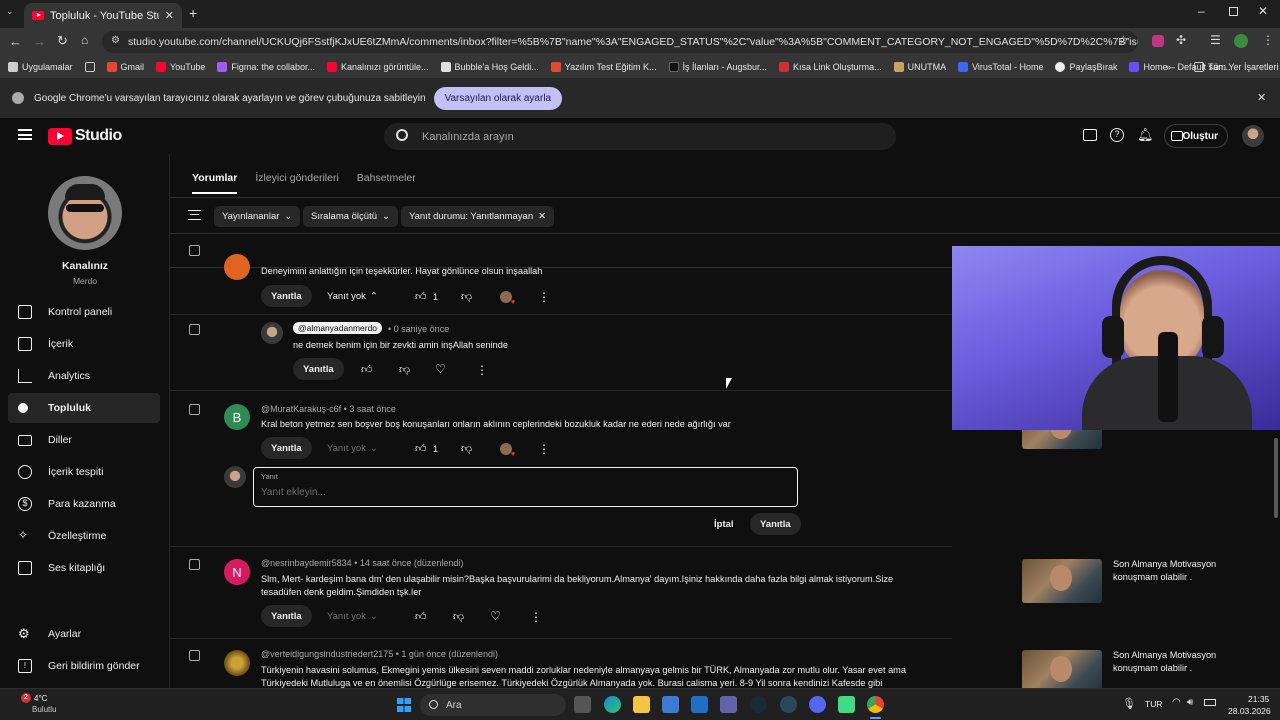  Describe the element at coordinates (1268, 40) in the screenshot. I see `menu-kebab-icon: ⋮` at that location.